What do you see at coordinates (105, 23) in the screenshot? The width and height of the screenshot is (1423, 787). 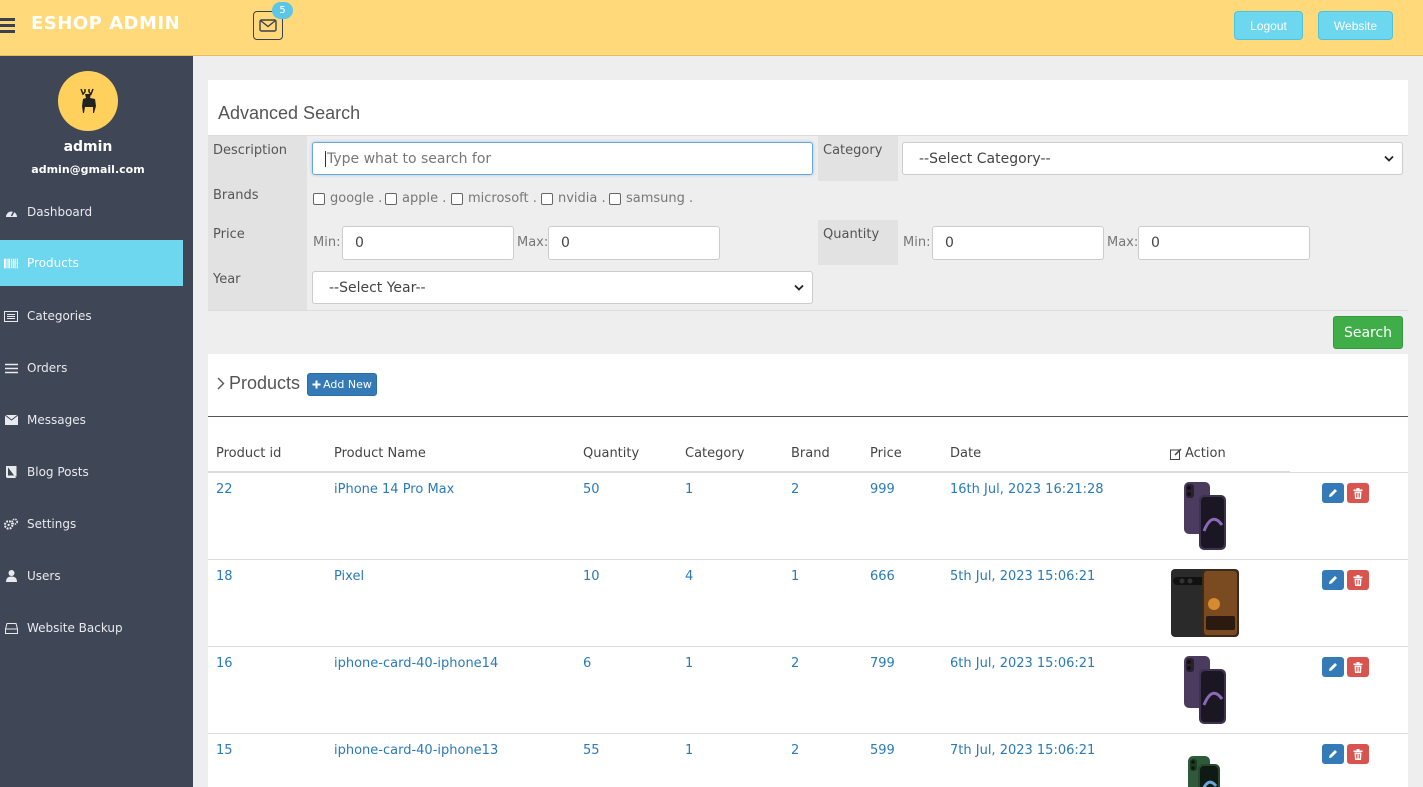 I see `app-brand: ESHOP ADMIN` at bounding box center [105, 23].